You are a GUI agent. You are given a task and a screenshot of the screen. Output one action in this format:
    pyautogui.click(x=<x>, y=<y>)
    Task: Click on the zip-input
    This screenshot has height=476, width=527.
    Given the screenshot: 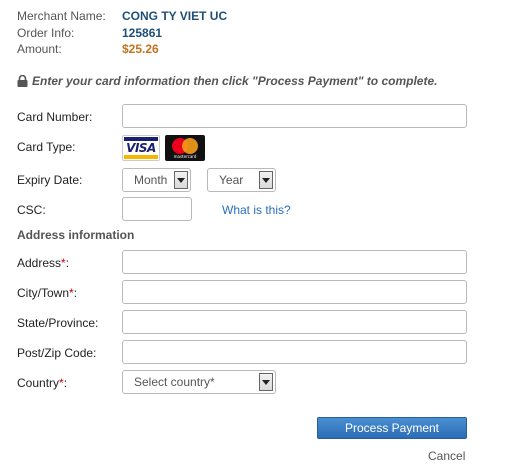 What is the action you would take?
    pyautogui.click(x=294, y=352)
    